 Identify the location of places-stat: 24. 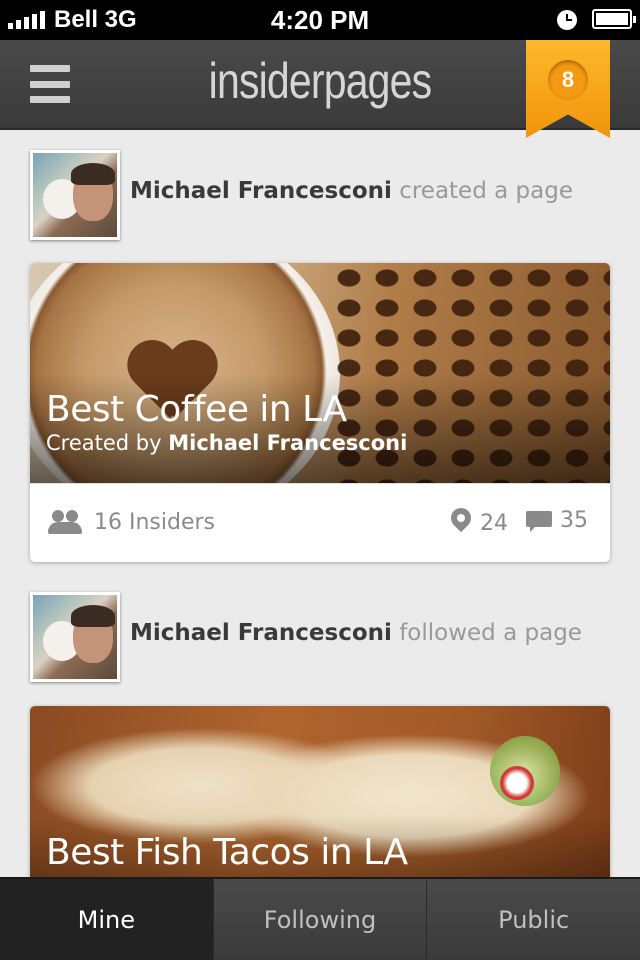
(479, 523).